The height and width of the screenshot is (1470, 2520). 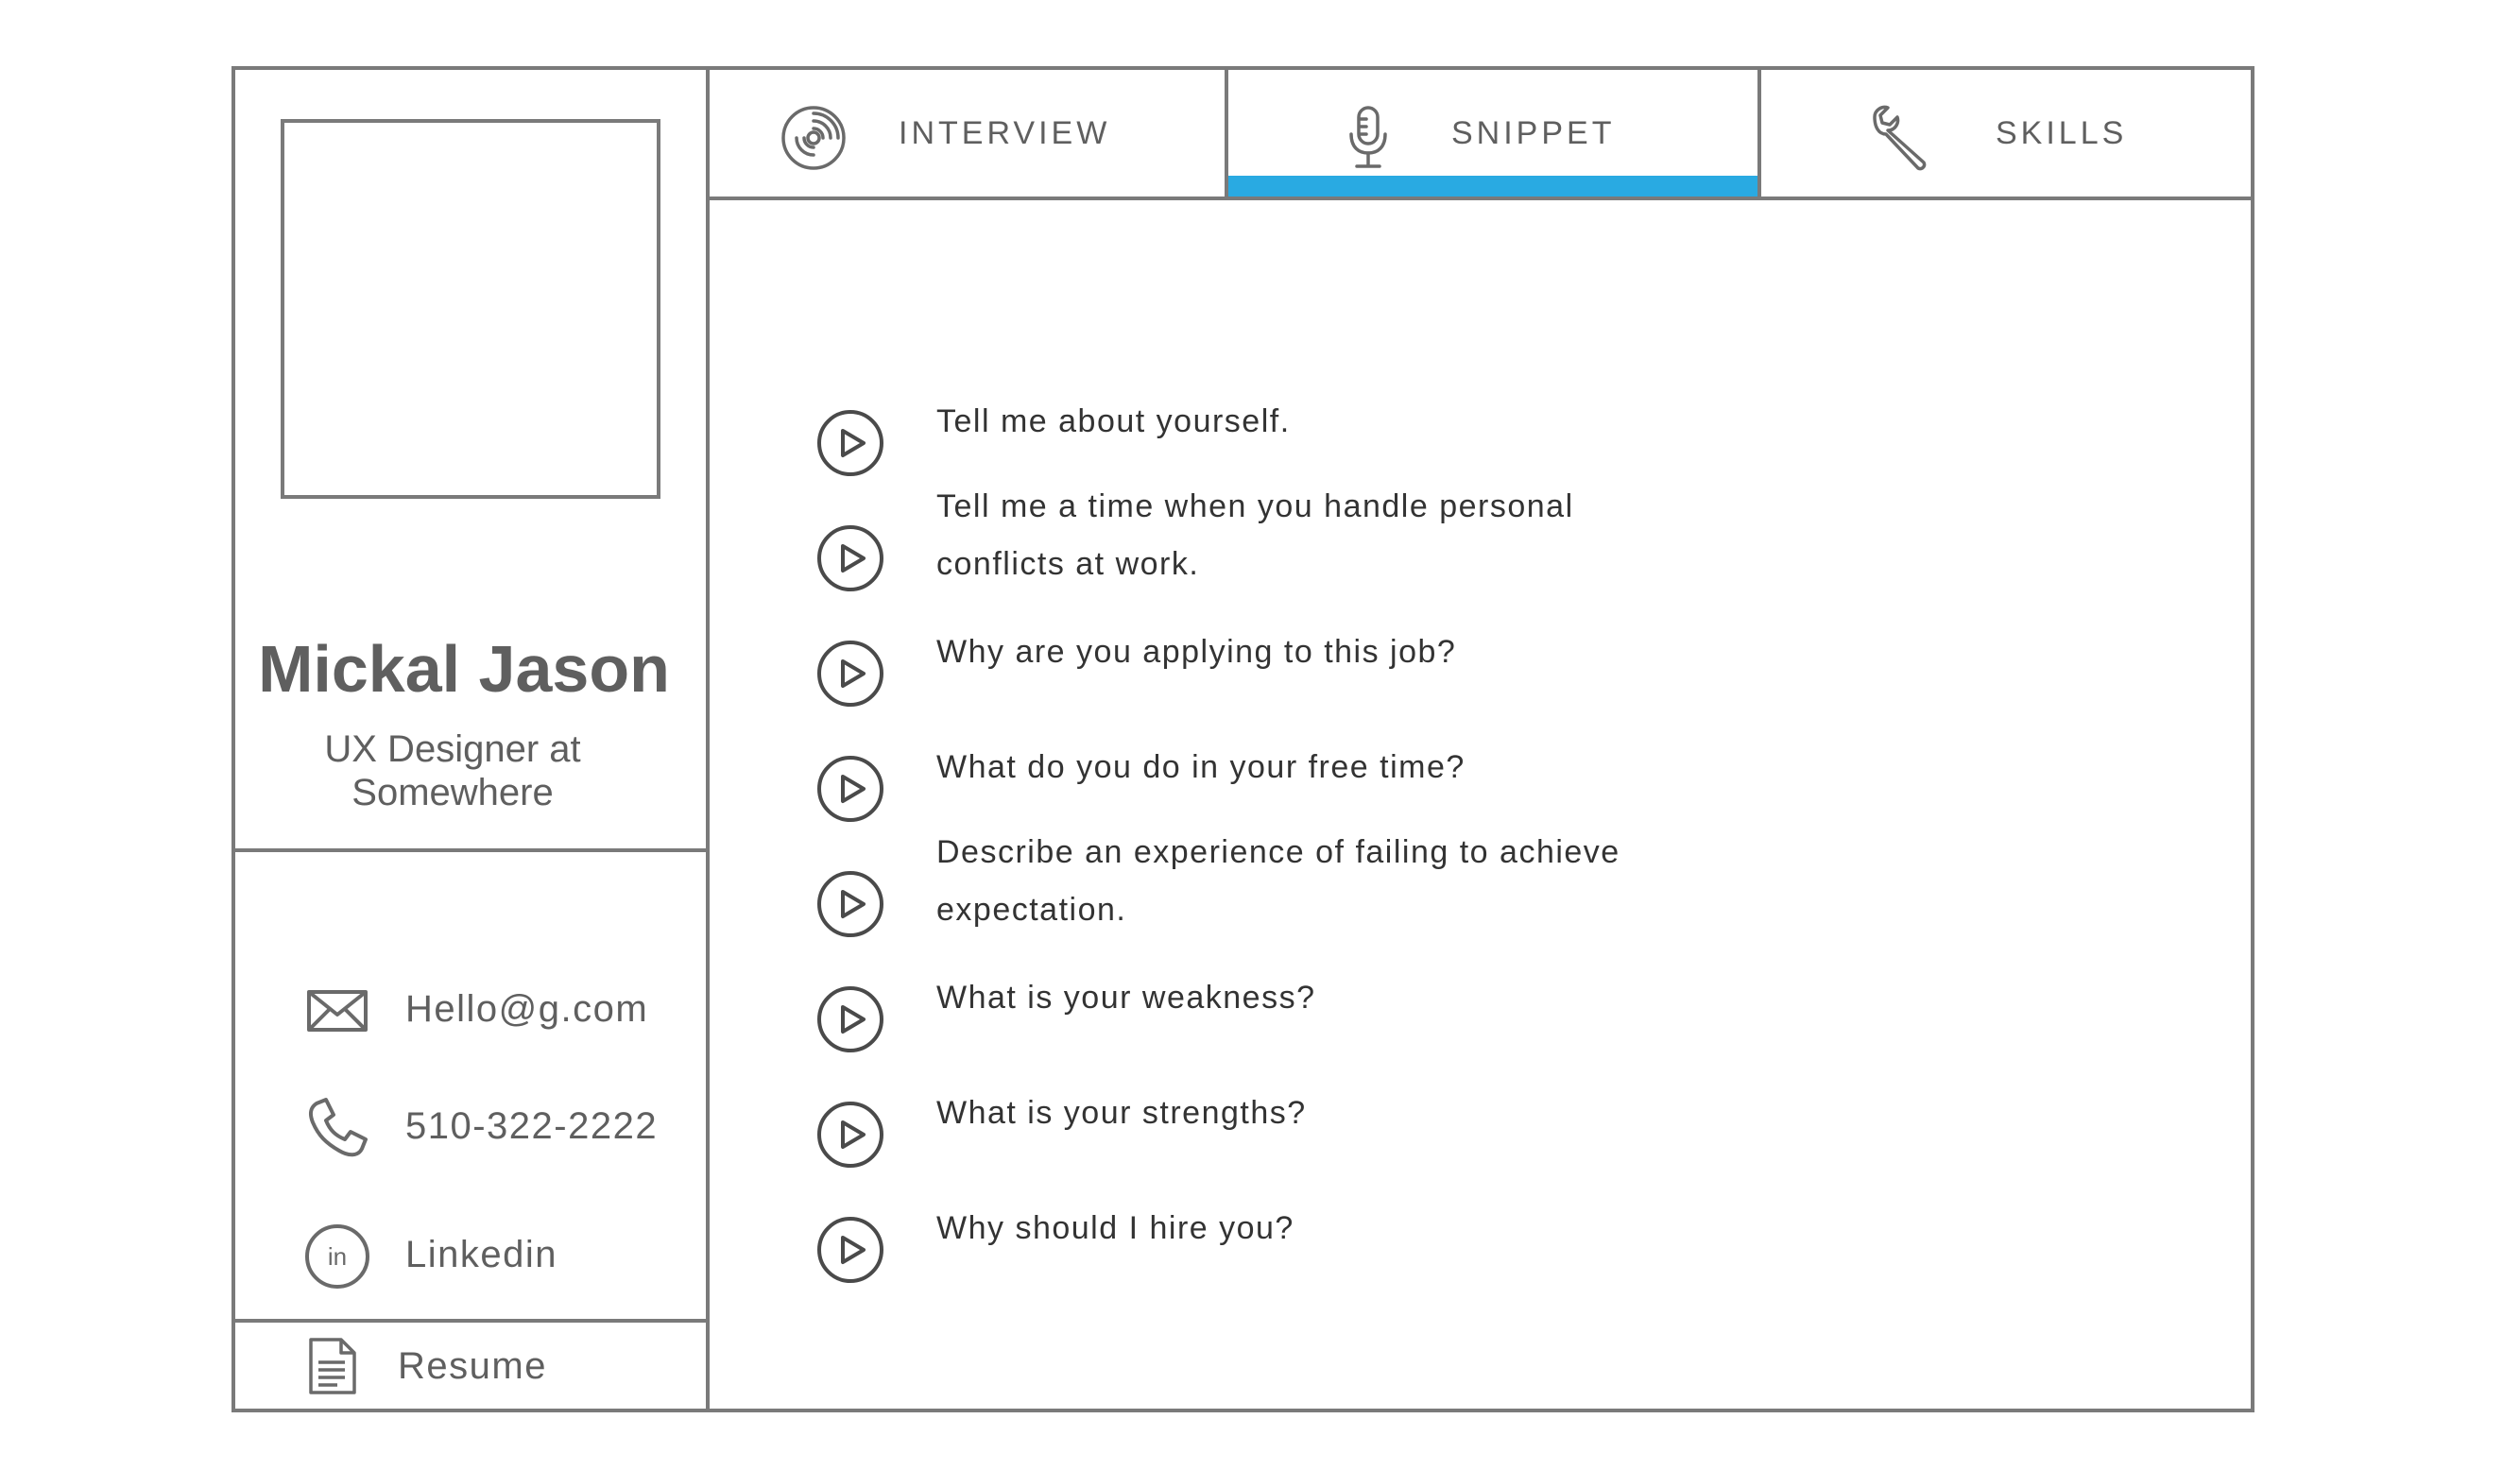 I want to click on contact-linkedin: in Linkedin, so click(x=470, y=1254).